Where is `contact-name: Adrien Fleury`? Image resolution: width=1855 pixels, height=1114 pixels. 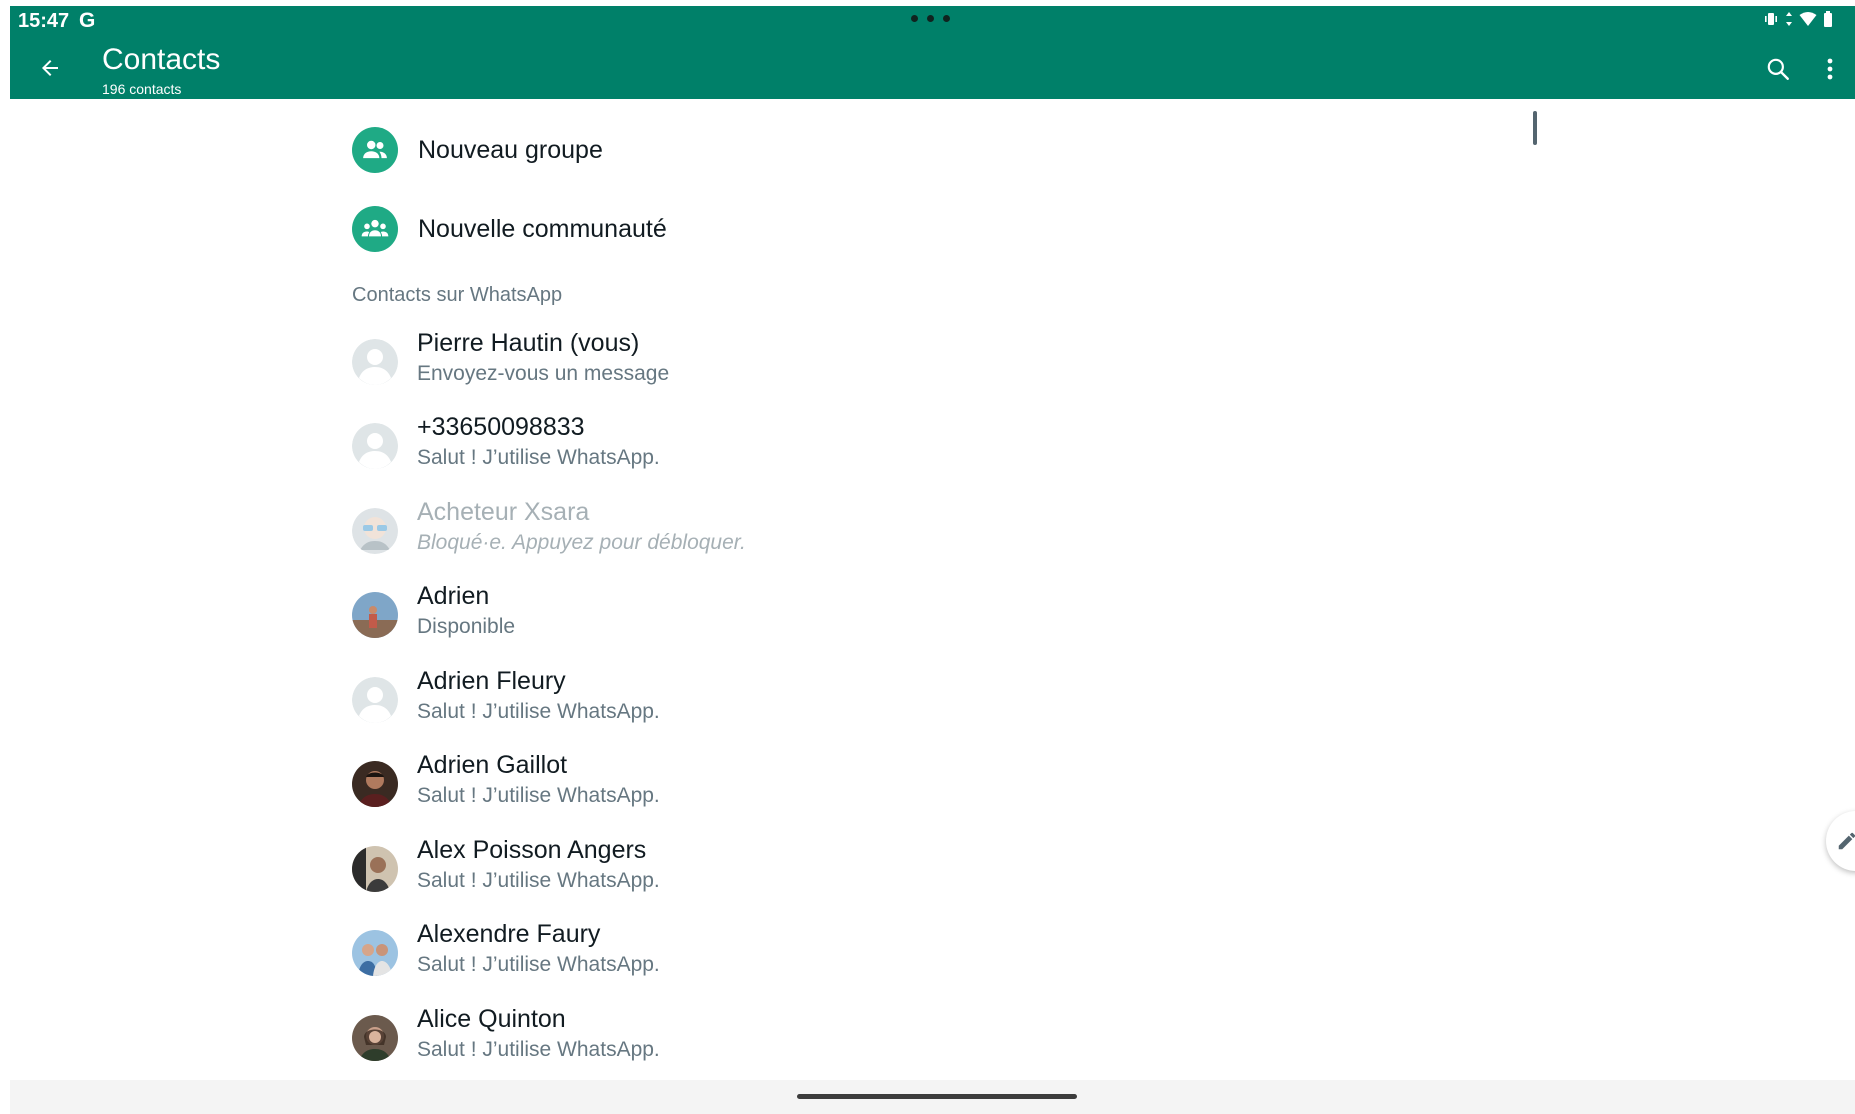
contact-name: Adrien Fleury is located at coordinates (491, 681).